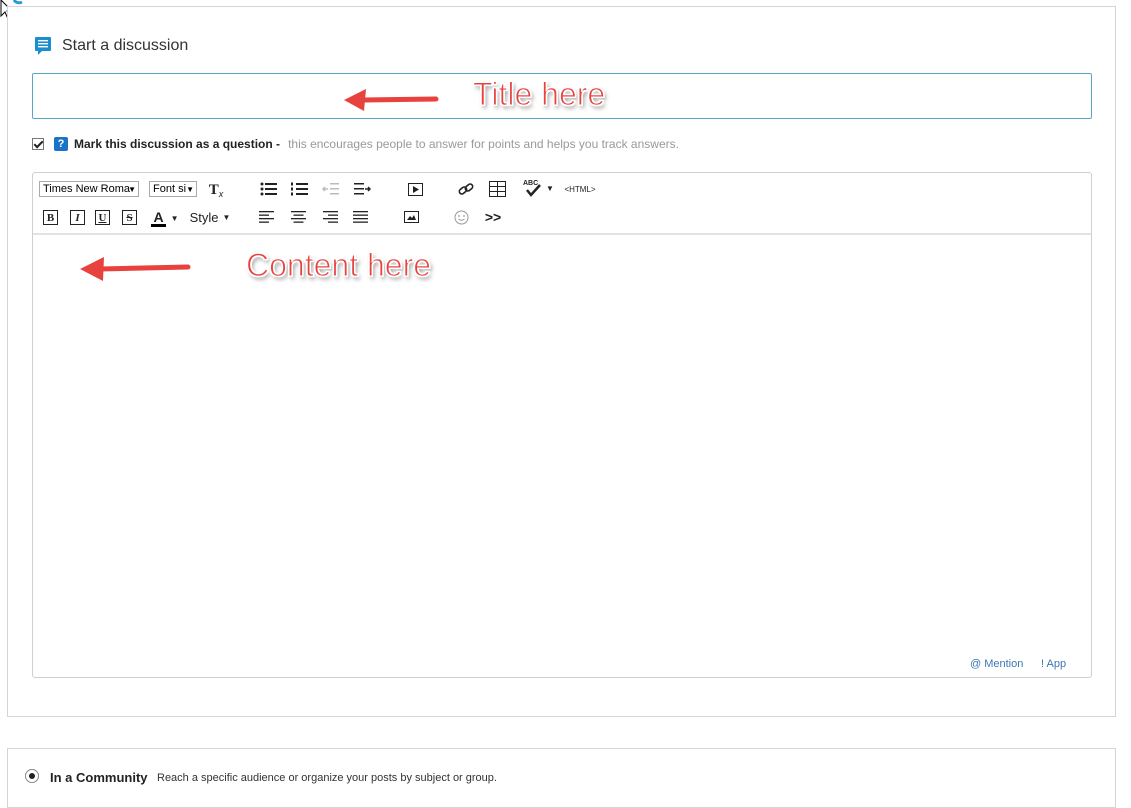 This screenshot has height=808, width=1131. What do you see at coordinates (43, 46) in the screenshot?
I see `discussion-icon` at bounding box center [43, 46].